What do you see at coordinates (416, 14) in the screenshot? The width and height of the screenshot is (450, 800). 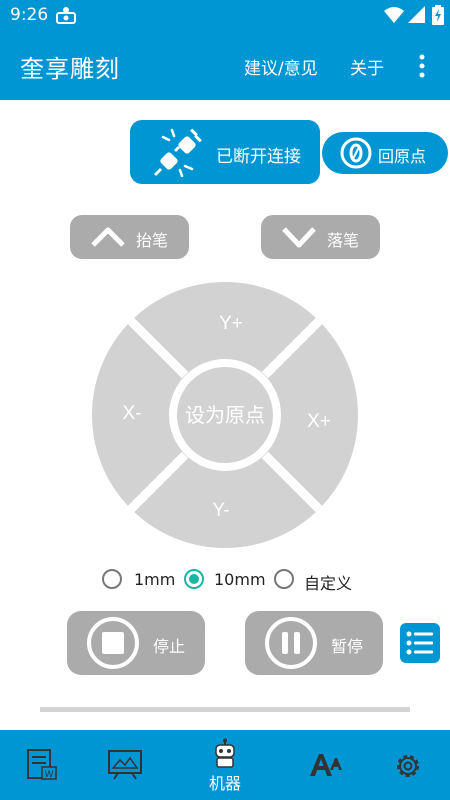 I see `signal-icon` at bounding box center [416, 14].